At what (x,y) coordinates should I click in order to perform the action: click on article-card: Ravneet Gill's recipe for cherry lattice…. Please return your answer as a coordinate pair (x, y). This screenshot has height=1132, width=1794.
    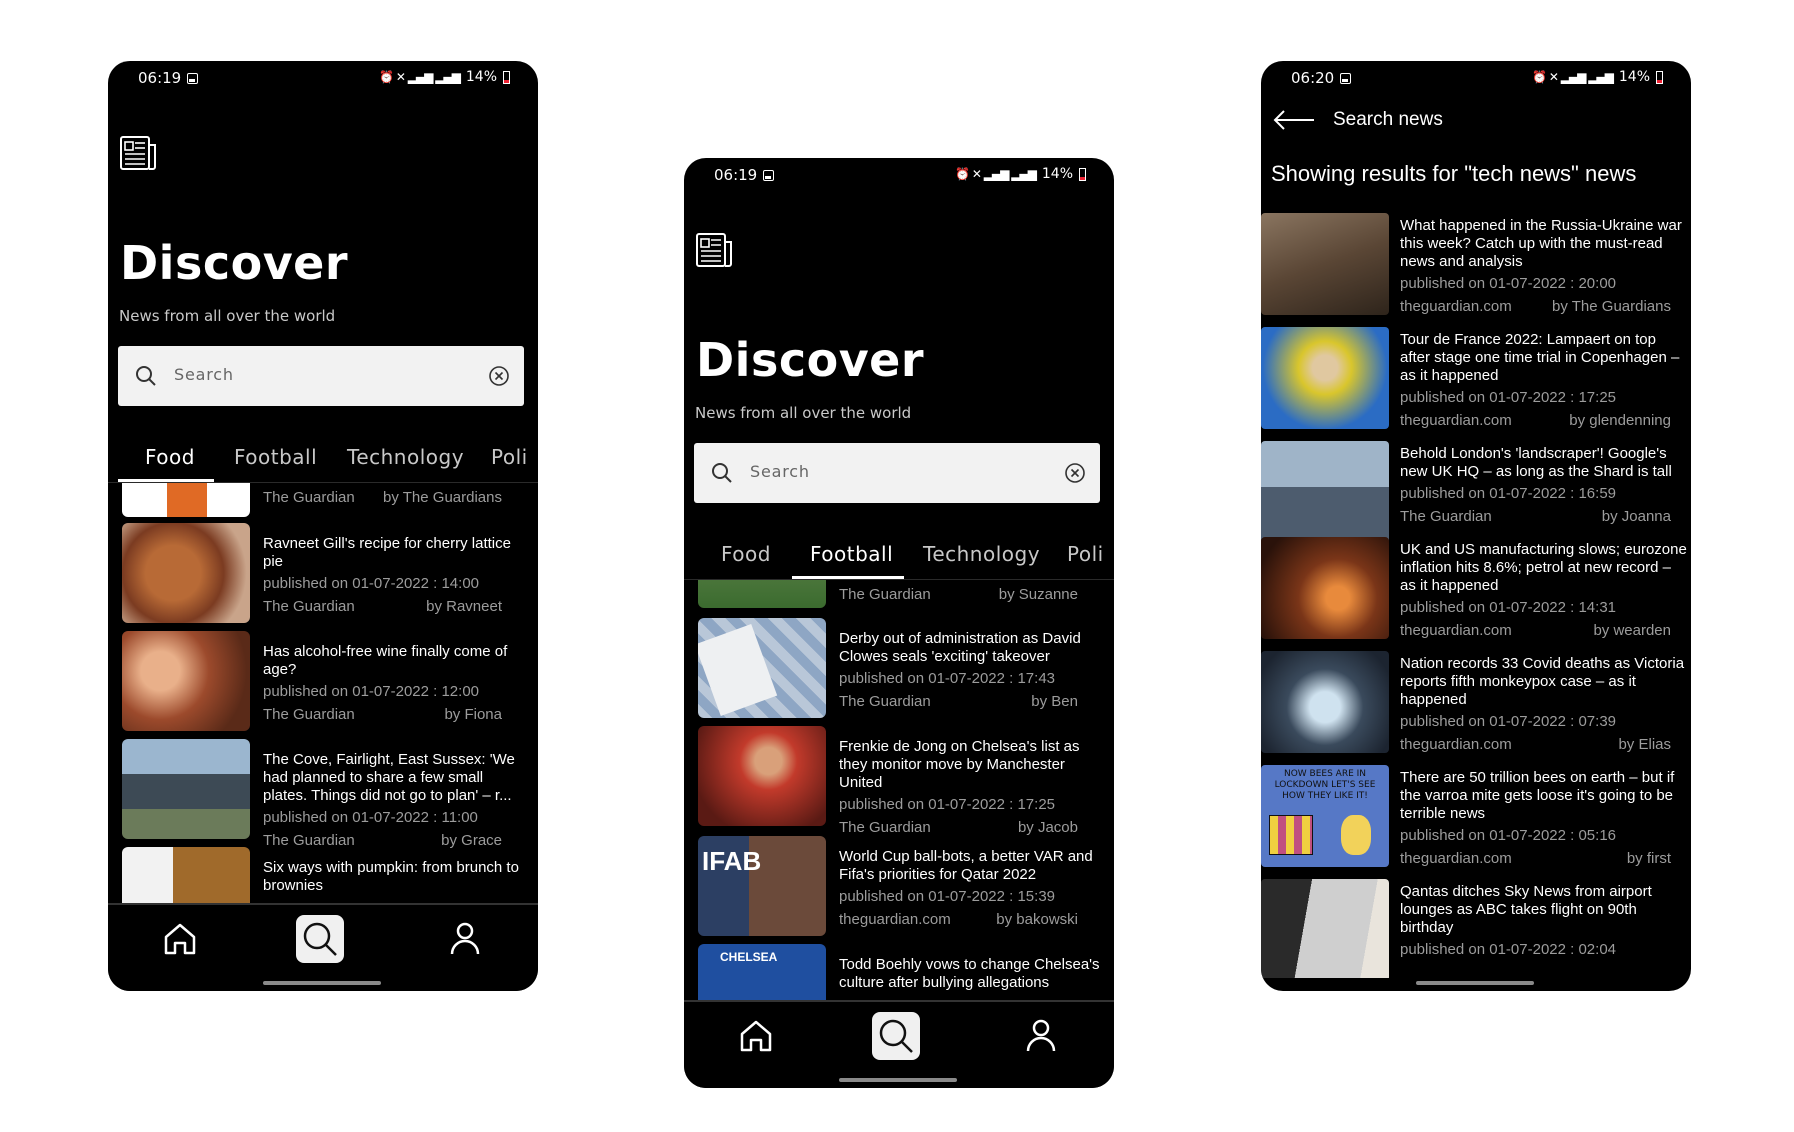
    Looking at the image, I should click on (323, 575).